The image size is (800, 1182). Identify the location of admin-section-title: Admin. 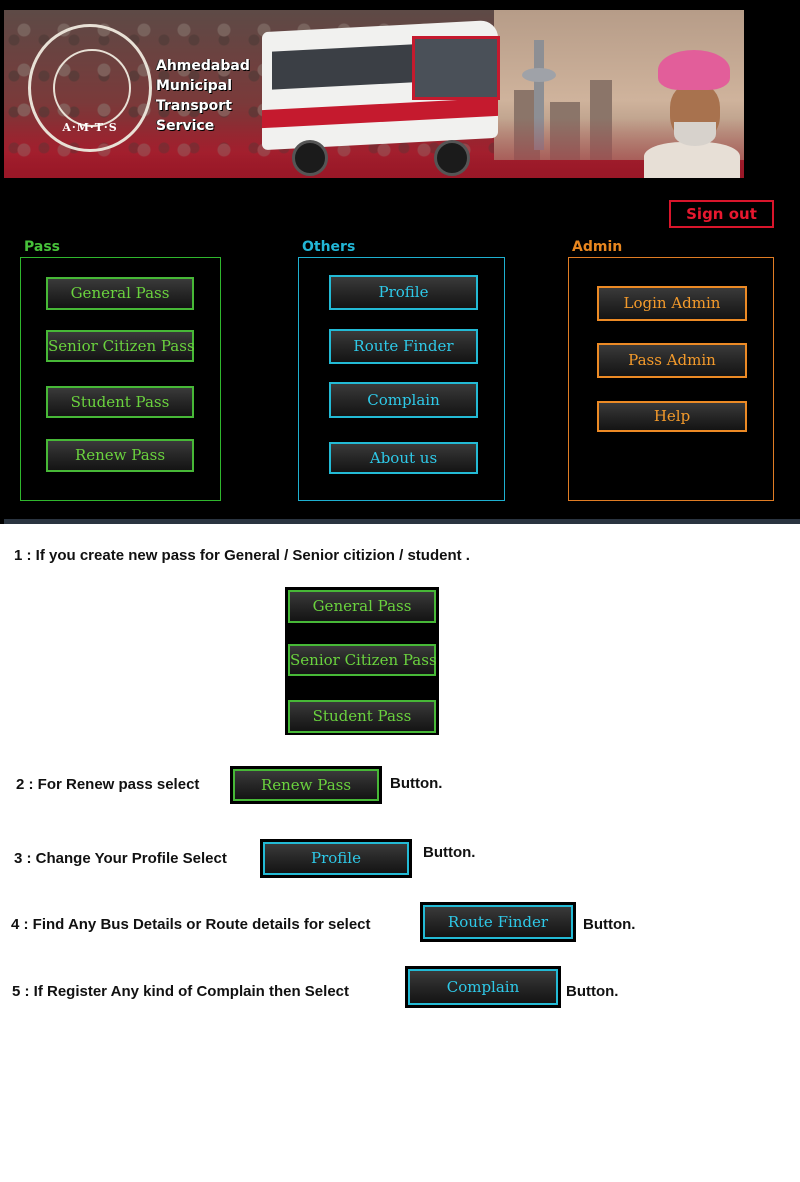
(597, 247).